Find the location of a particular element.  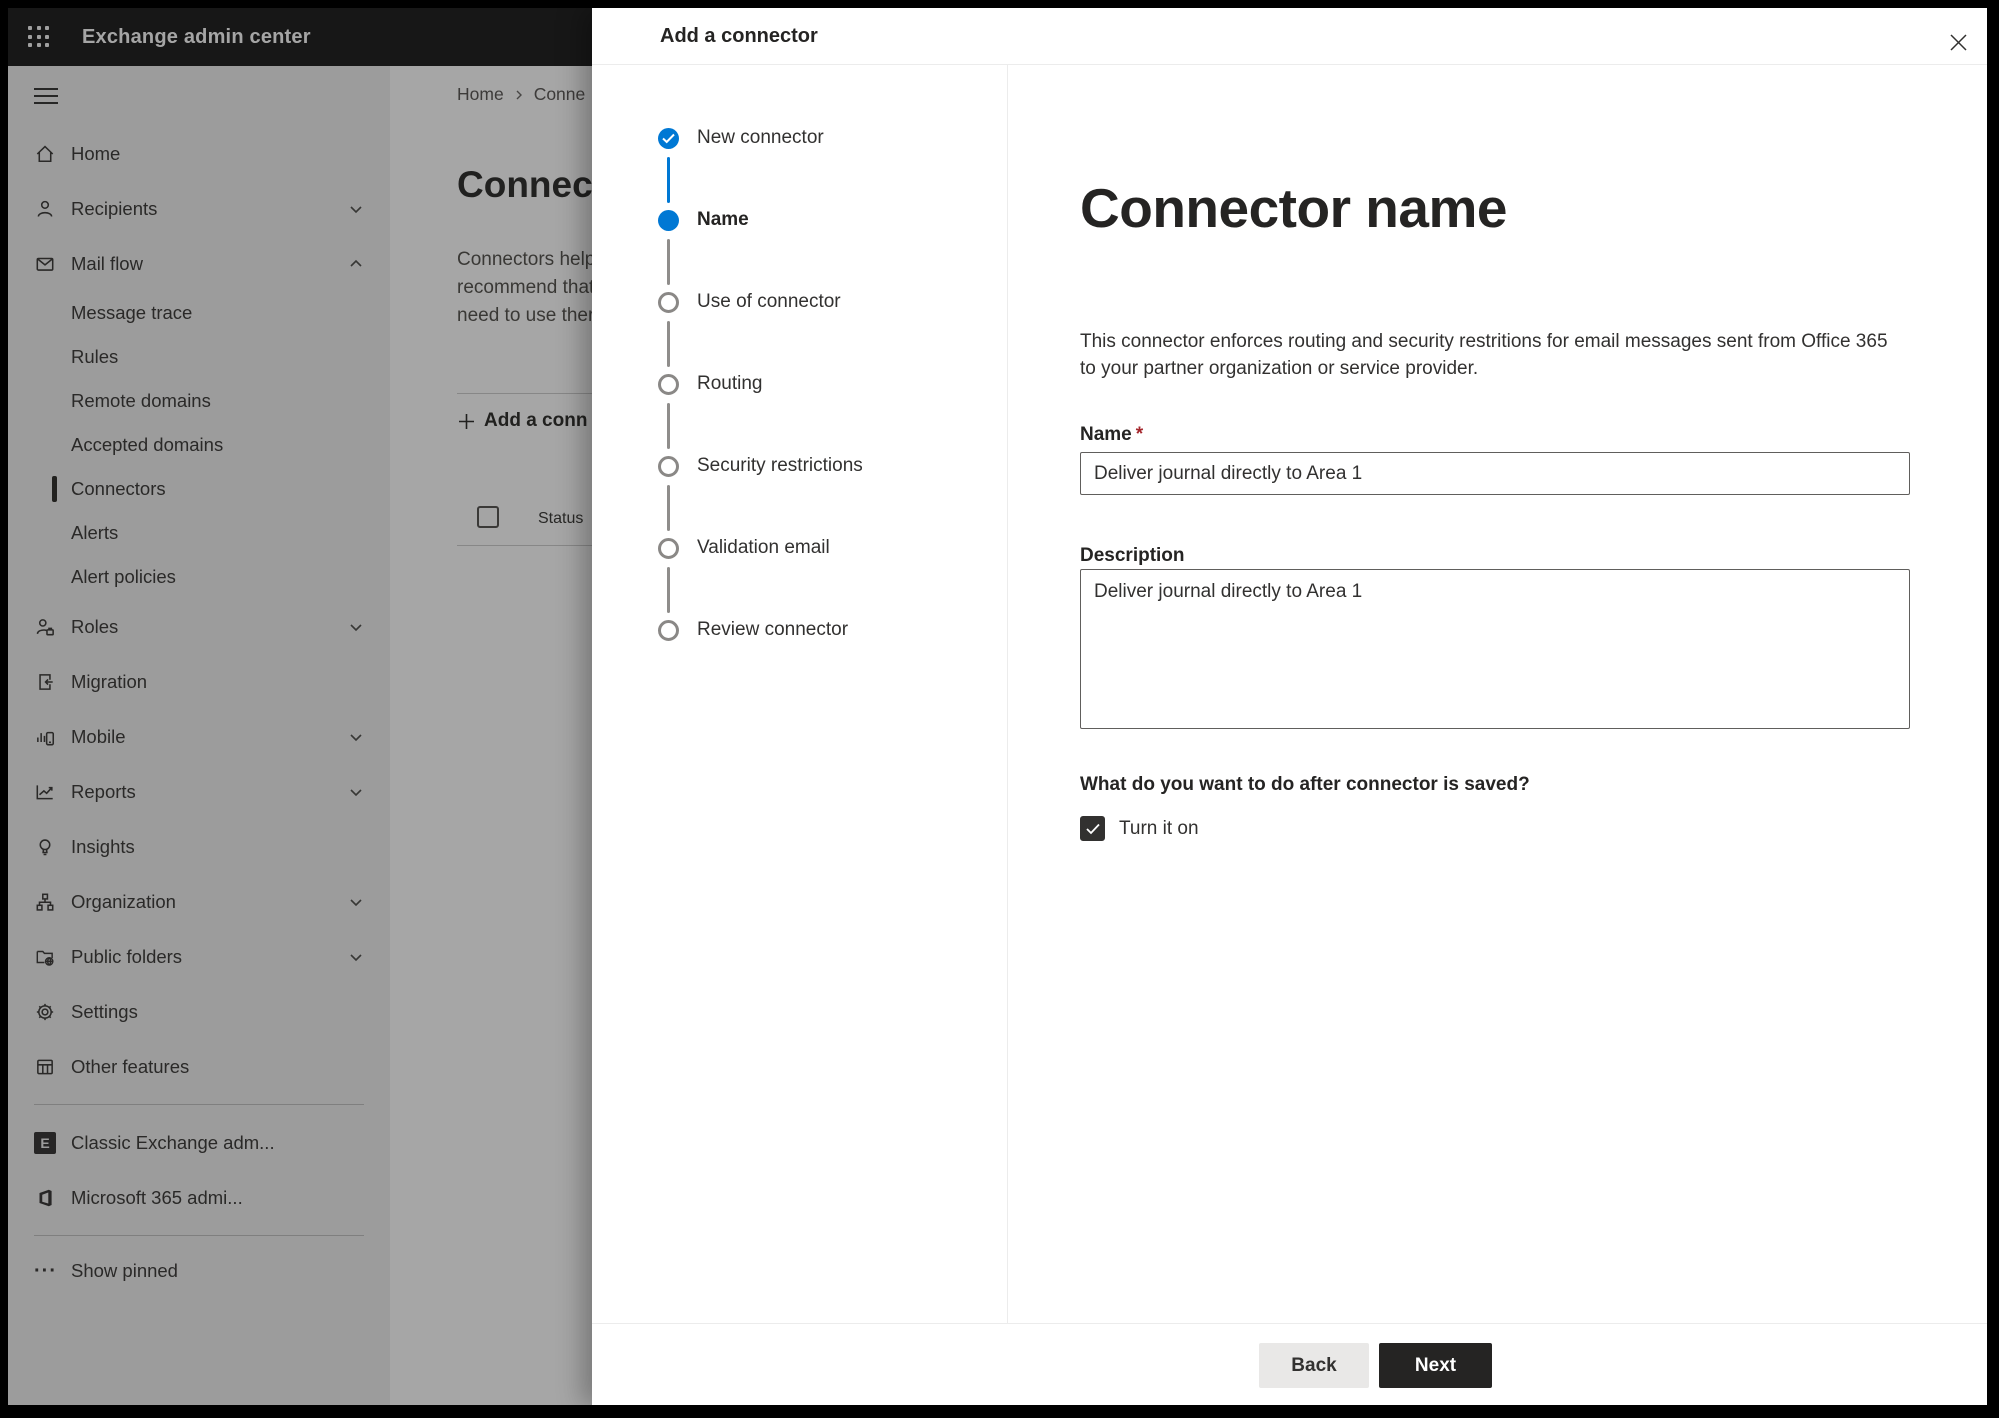

turn-it-on-checkbox-row: Turn it on is located at coordinates (1139, 828).